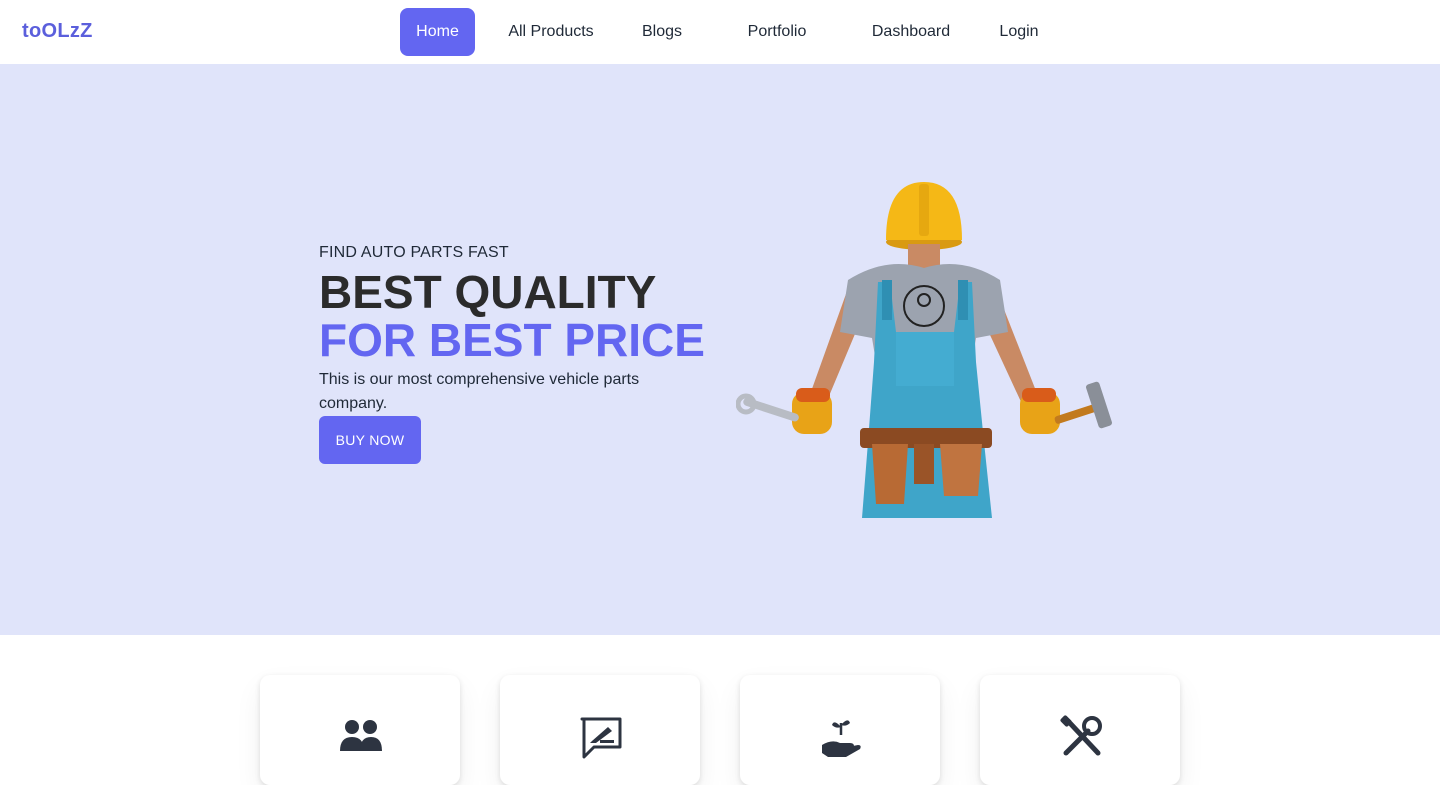  I want to click on tools-icon, so click(1081, 735).